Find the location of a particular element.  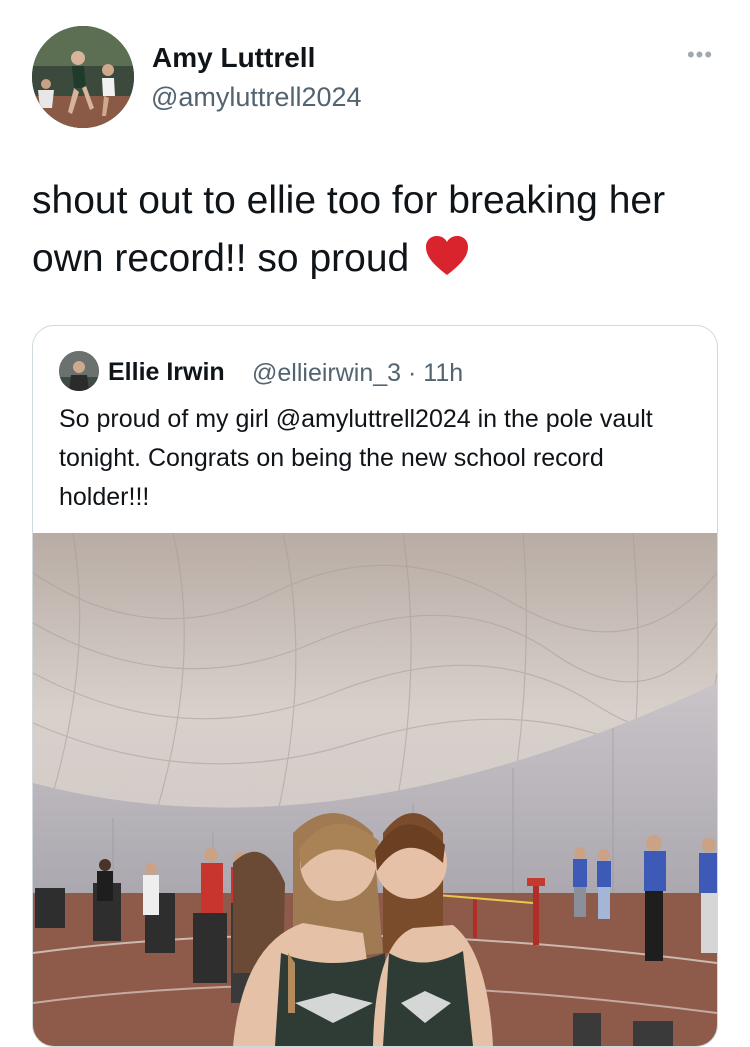

quoted-author-name: Ellie Irwin is located at coordinates (166, 372).